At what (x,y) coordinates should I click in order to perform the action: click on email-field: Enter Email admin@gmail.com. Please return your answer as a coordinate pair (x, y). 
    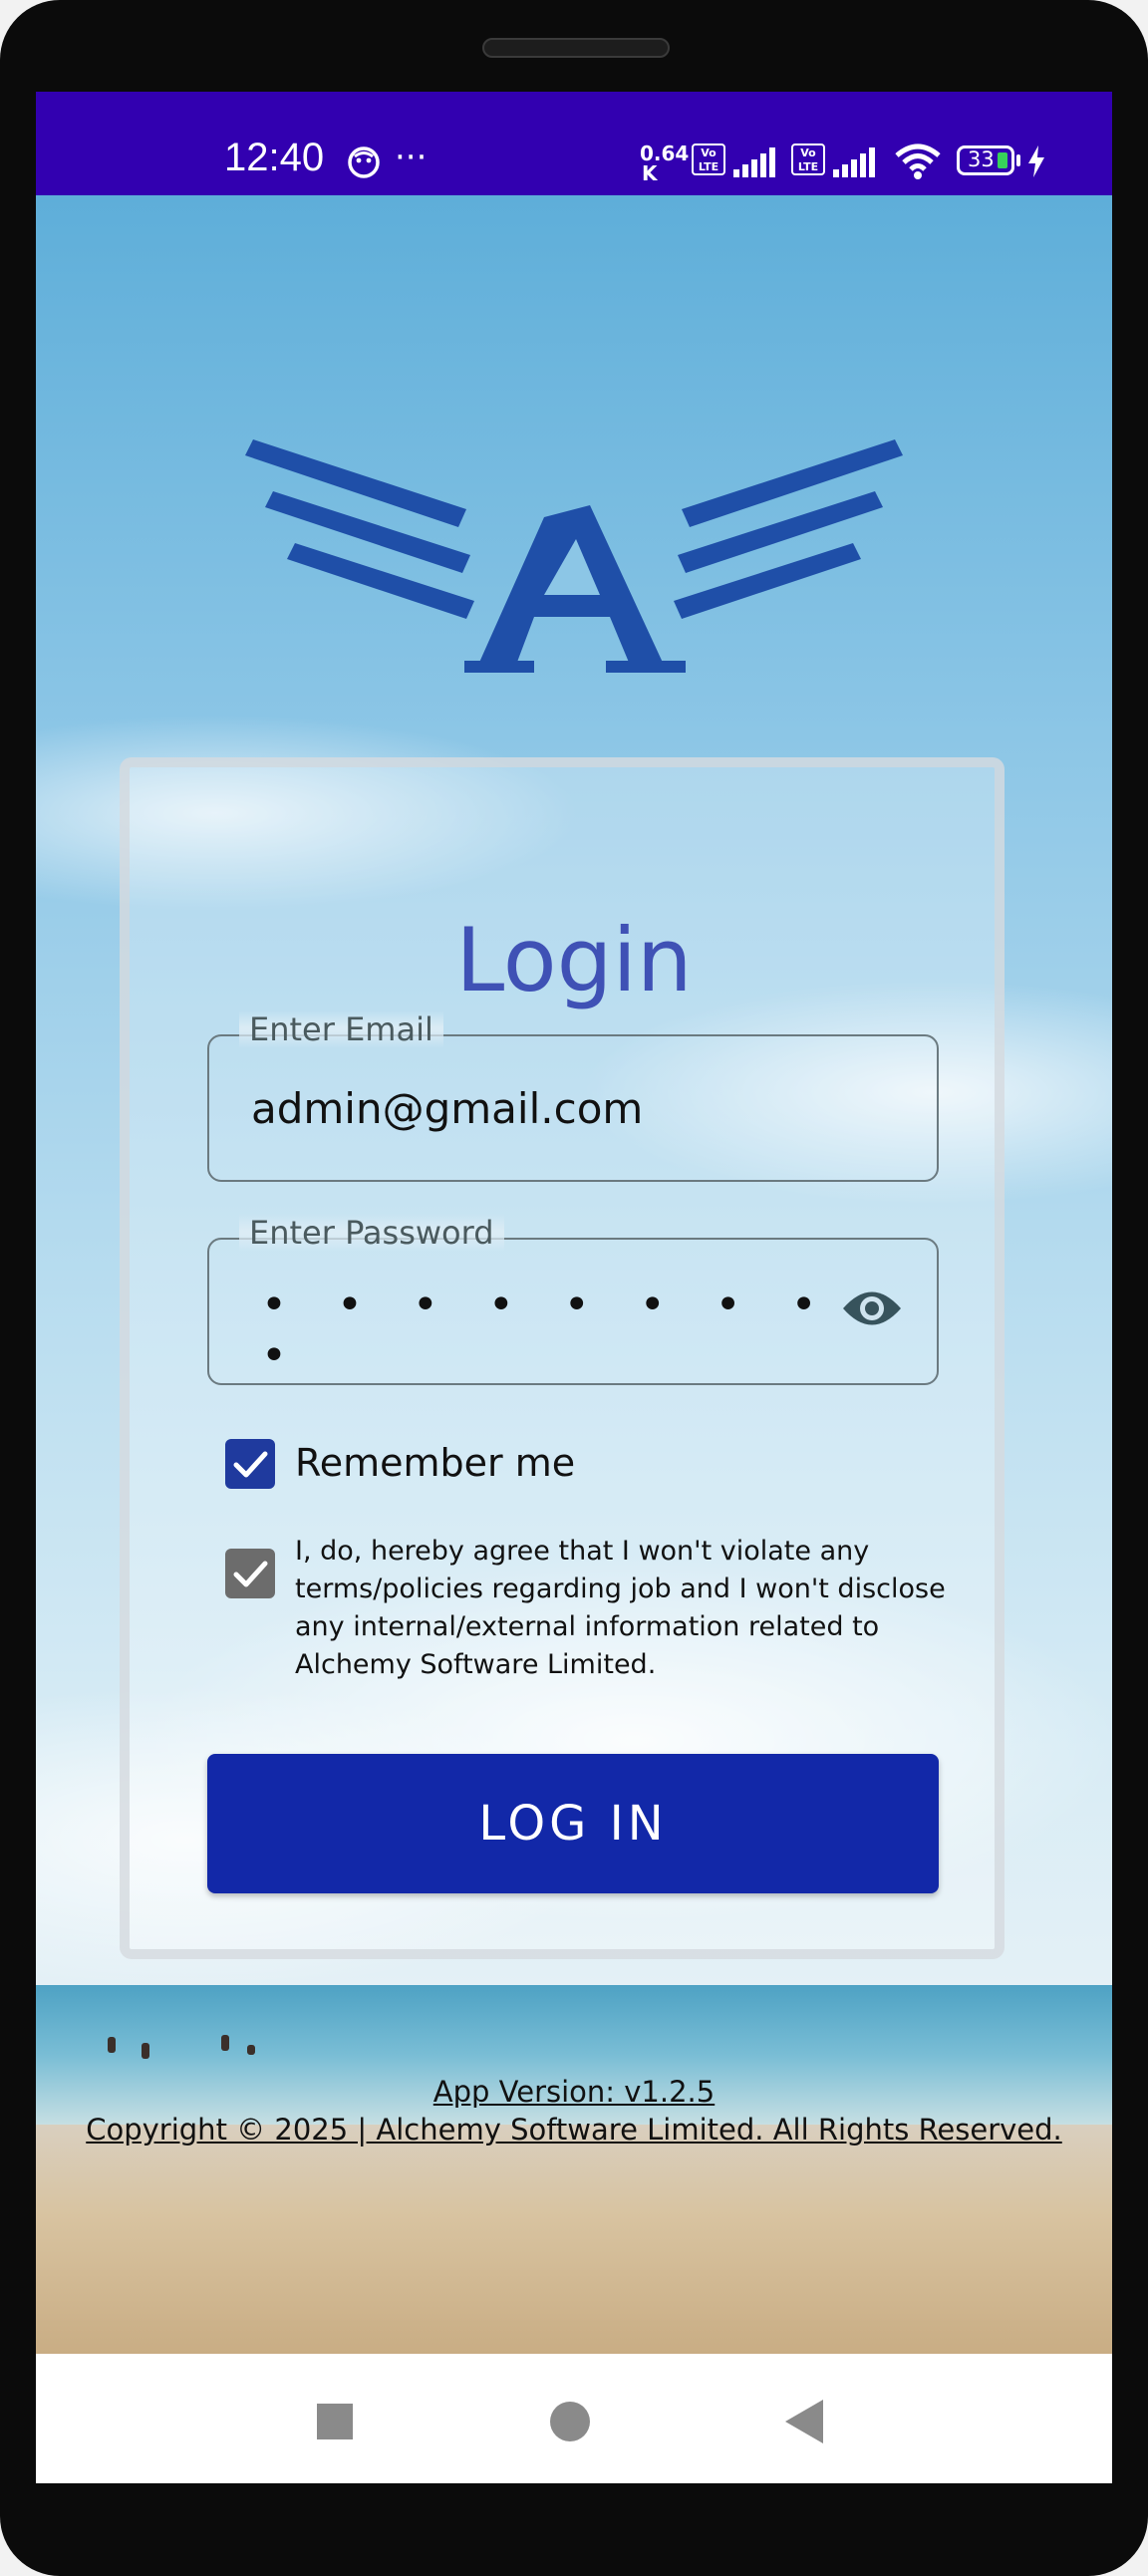
    Looking at the image, I should click on (573, 1096).